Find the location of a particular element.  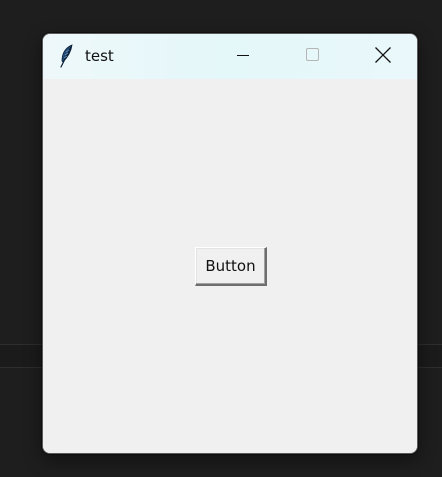

close-icon is located at coordinates (383, 57).